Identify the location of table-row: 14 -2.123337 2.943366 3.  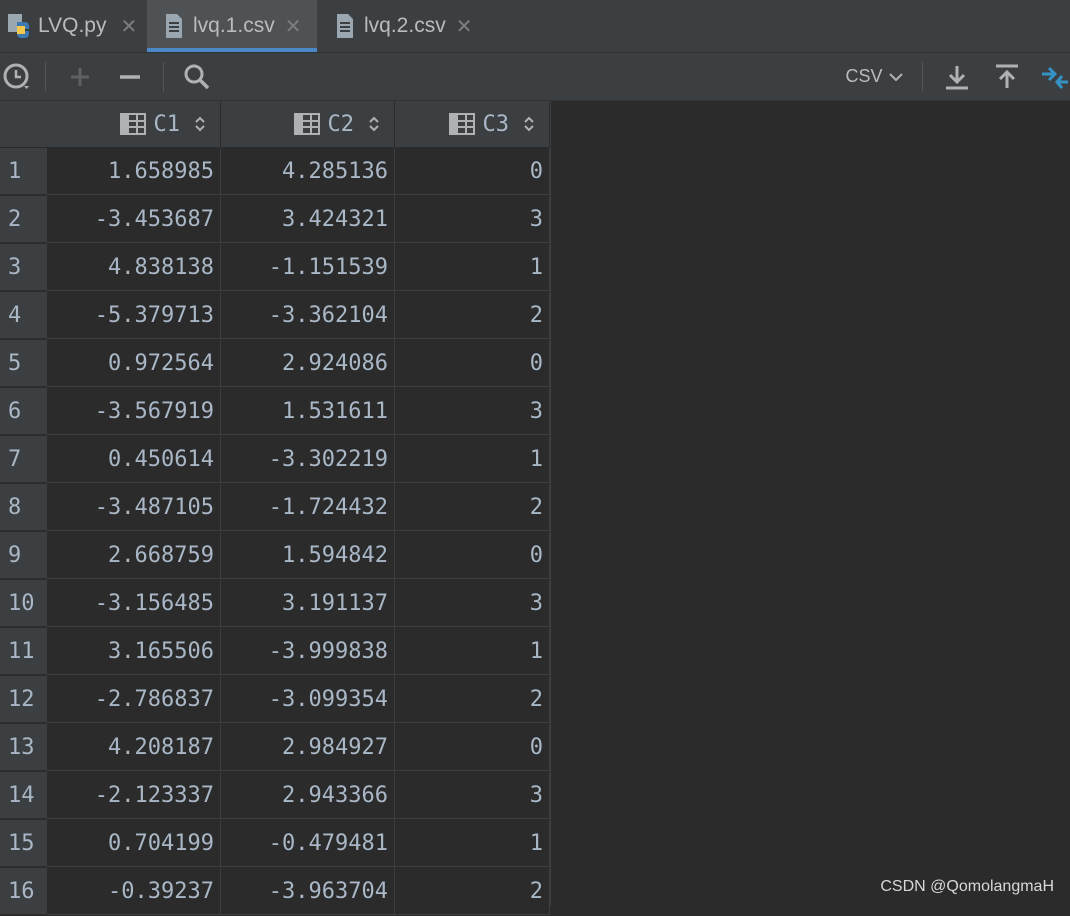
(275, 796).